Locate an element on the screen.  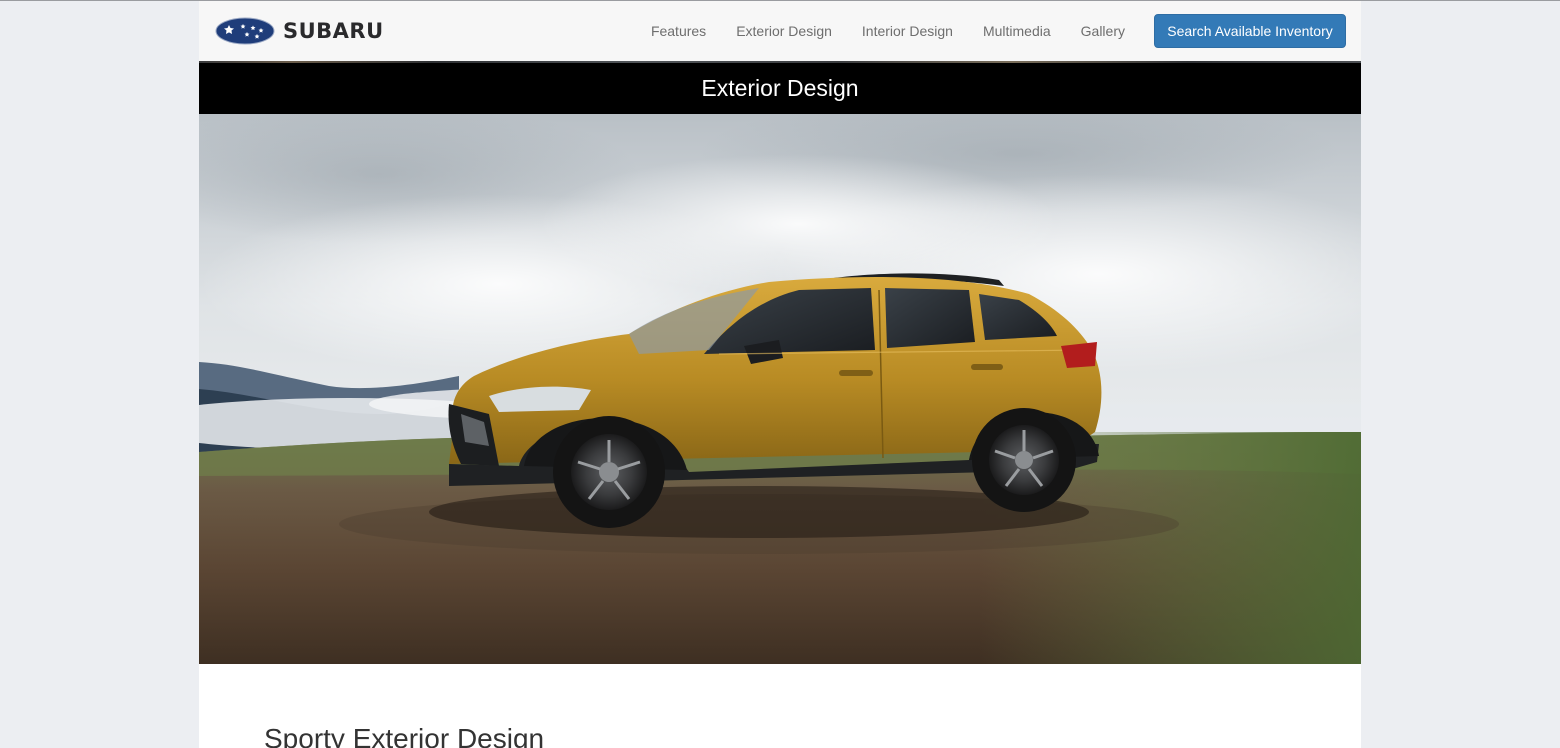
nav-link-features: Features is located at coordinates (678, 31).